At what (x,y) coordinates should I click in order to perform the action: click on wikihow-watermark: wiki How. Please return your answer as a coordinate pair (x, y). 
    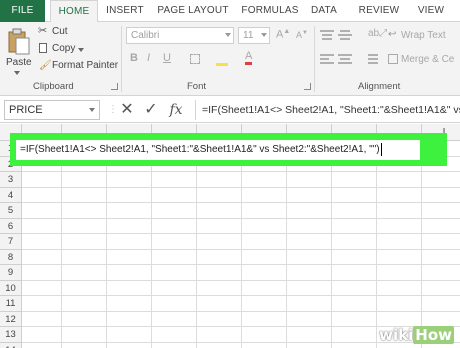
    Looking at the image, I should click on (416, 335).